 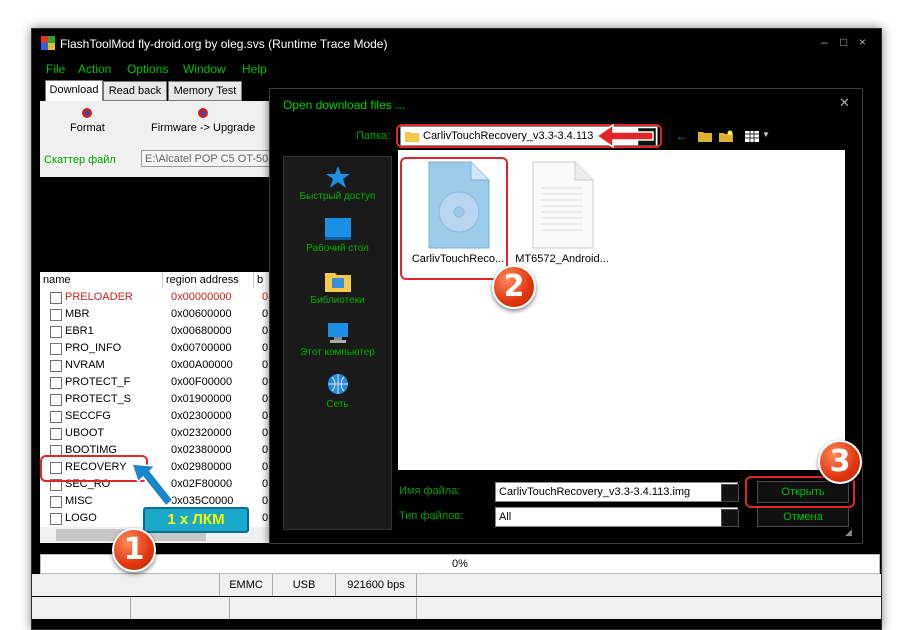 I want to click on column-header-name: name, so click(x=101, y=280).